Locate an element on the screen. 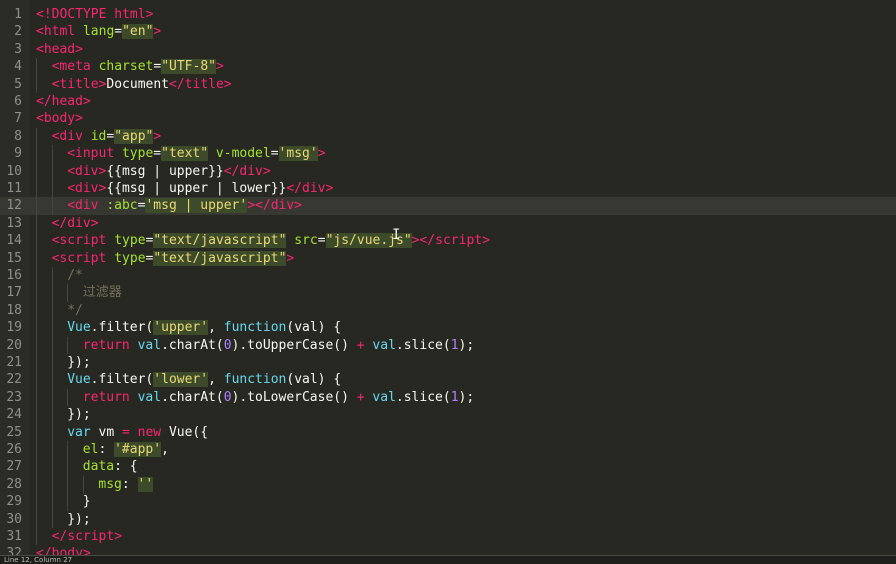 The image size is (896, 564). code-token: <input is located at coordinates (91, 154).